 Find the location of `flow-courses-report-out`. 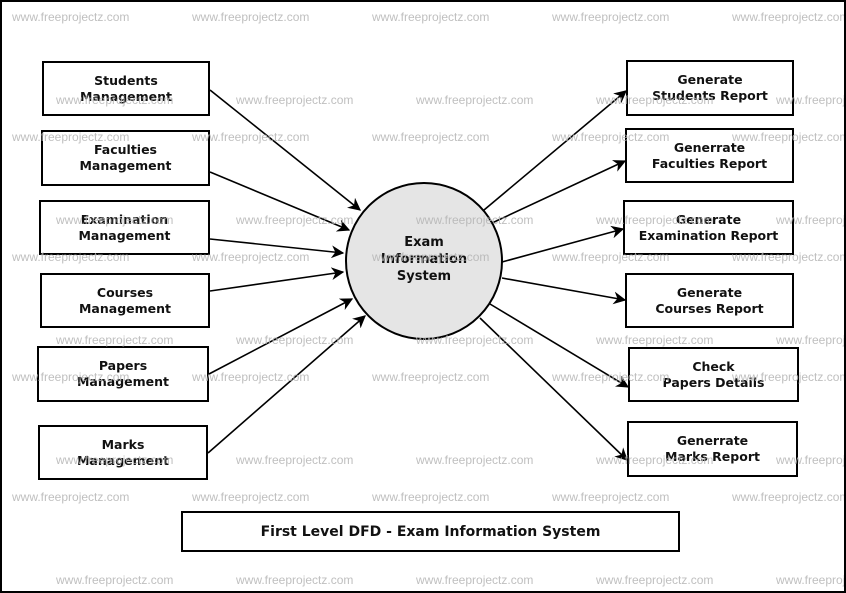

flow-courses-report-out is located at coordinates (564, 291).